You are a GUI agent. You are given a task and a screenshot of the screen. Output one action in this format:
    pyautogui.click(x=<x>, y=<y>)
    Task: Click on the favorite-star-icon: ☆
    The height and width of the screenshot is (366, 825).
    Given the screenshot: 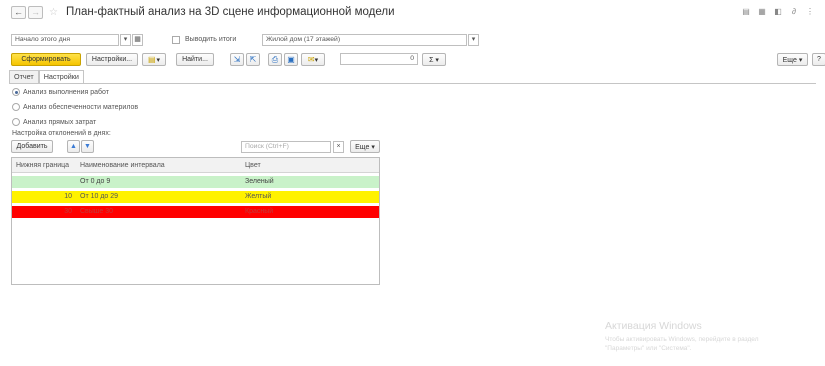 What is the action you would take?
    pyautogui.click(x=53, y=12)
    